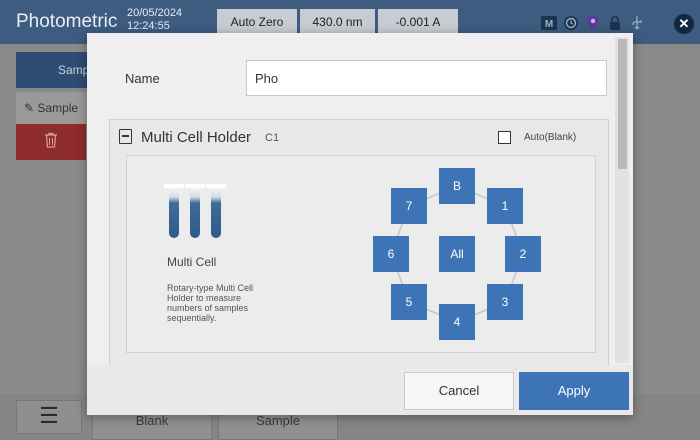 The height and width of the screenshot is (440, 700). Describe the element at coordinates (337, 22) in the screenshot. I see `wavelength-readout: 430.0 nm` at that location.